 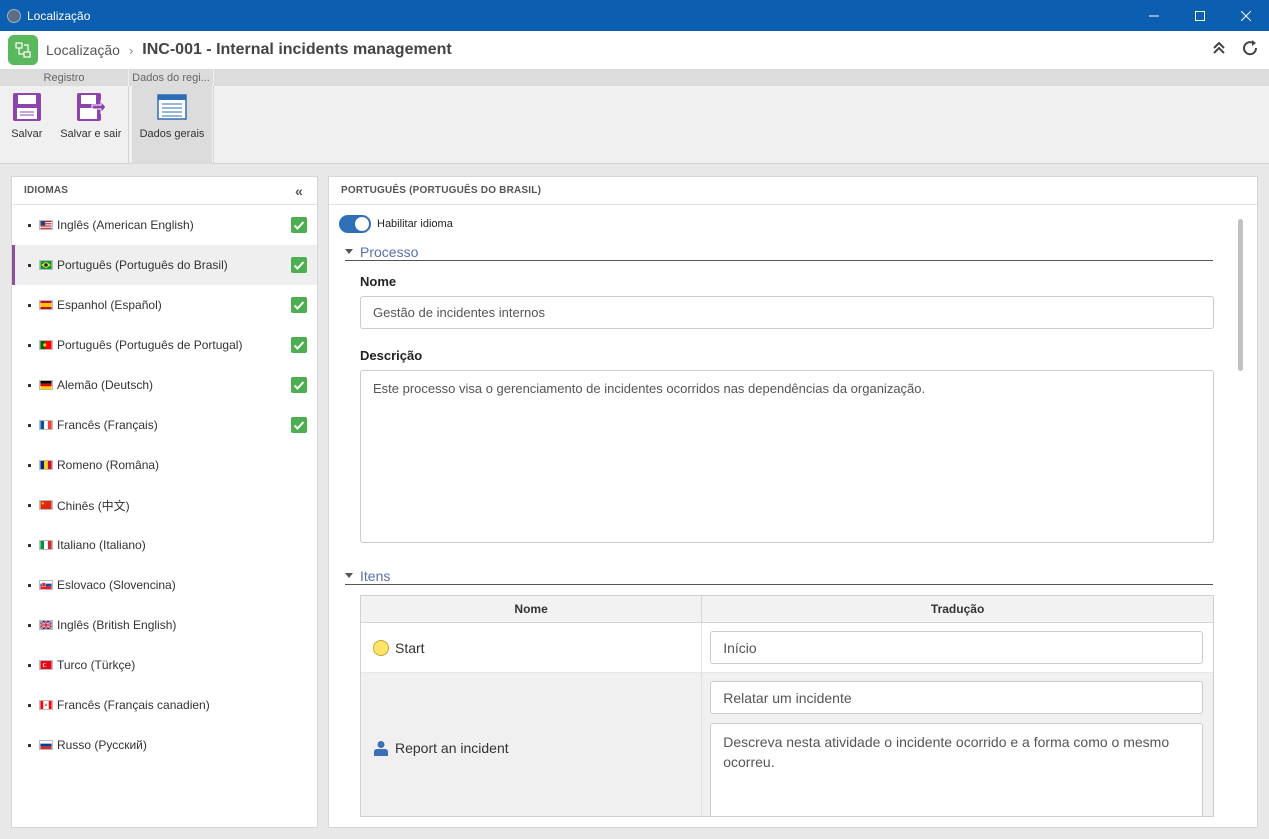 I want to click on language-label: Italiano (Italiano), so click(x=101, y=545).